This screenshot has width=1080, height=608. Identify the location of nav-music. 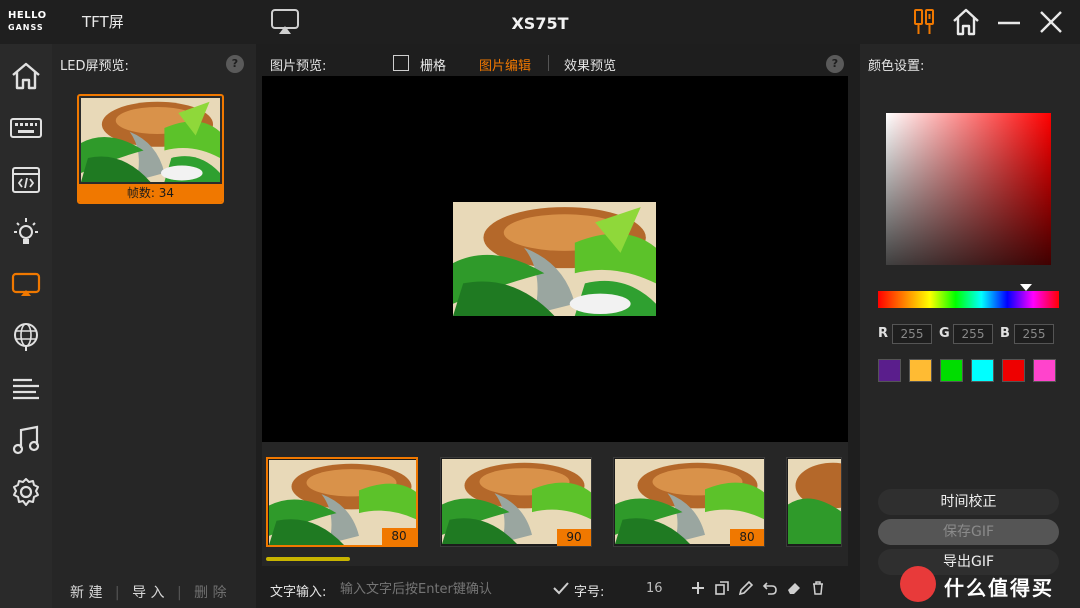
(26, 440).